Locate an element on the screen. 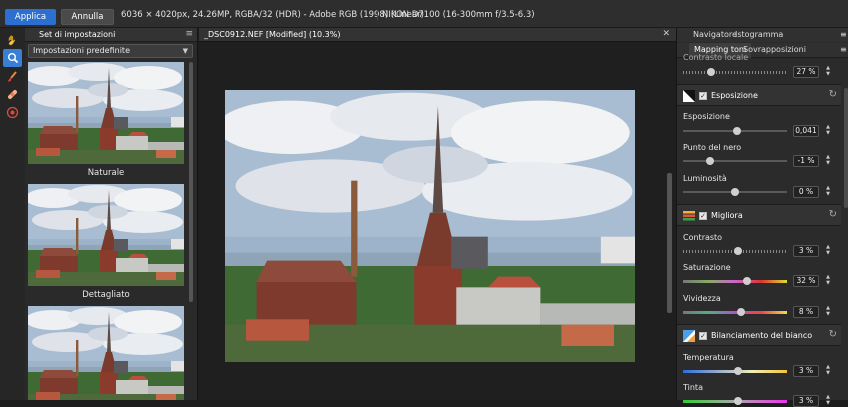 The image size is (848, 407). brightness-slider is located at coordinates (735, 192).